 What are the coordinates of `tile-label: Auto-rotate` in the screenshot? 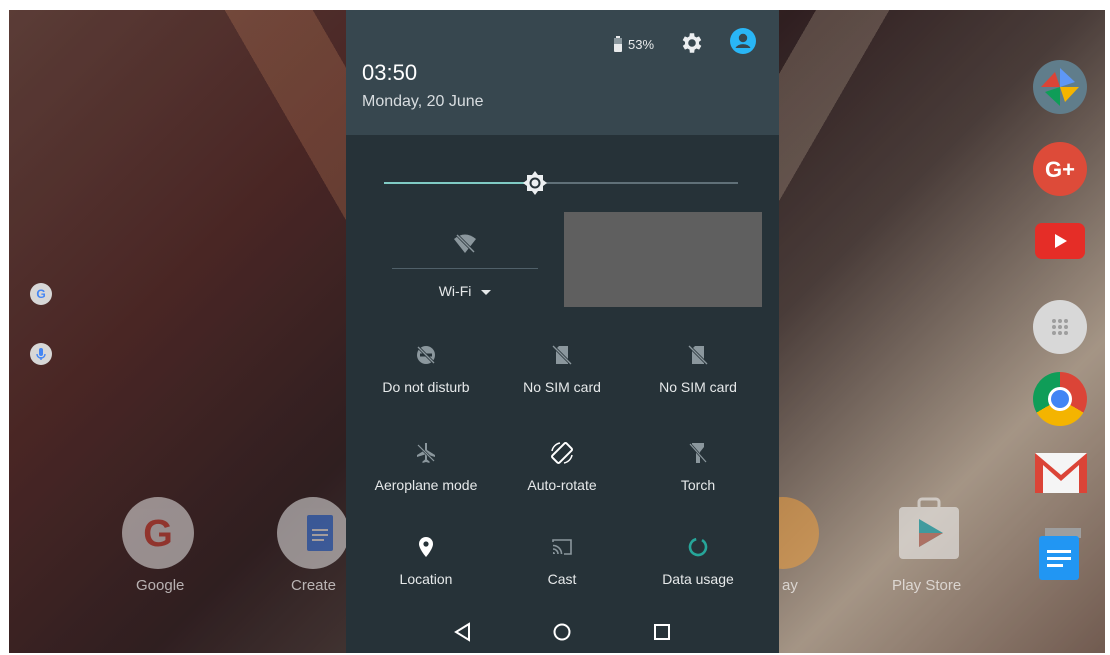 It's located at (562, 485).